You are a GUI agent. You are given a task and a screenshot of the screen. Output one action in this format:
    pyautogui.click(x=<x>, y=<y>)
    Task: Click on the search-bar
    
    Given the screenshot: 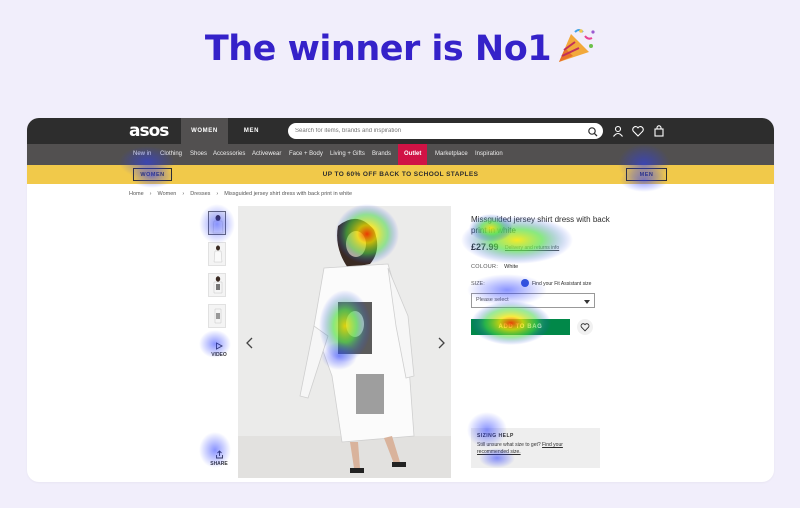 What is the action you would take?
    pyautogui.click(x=445, y=131)
    